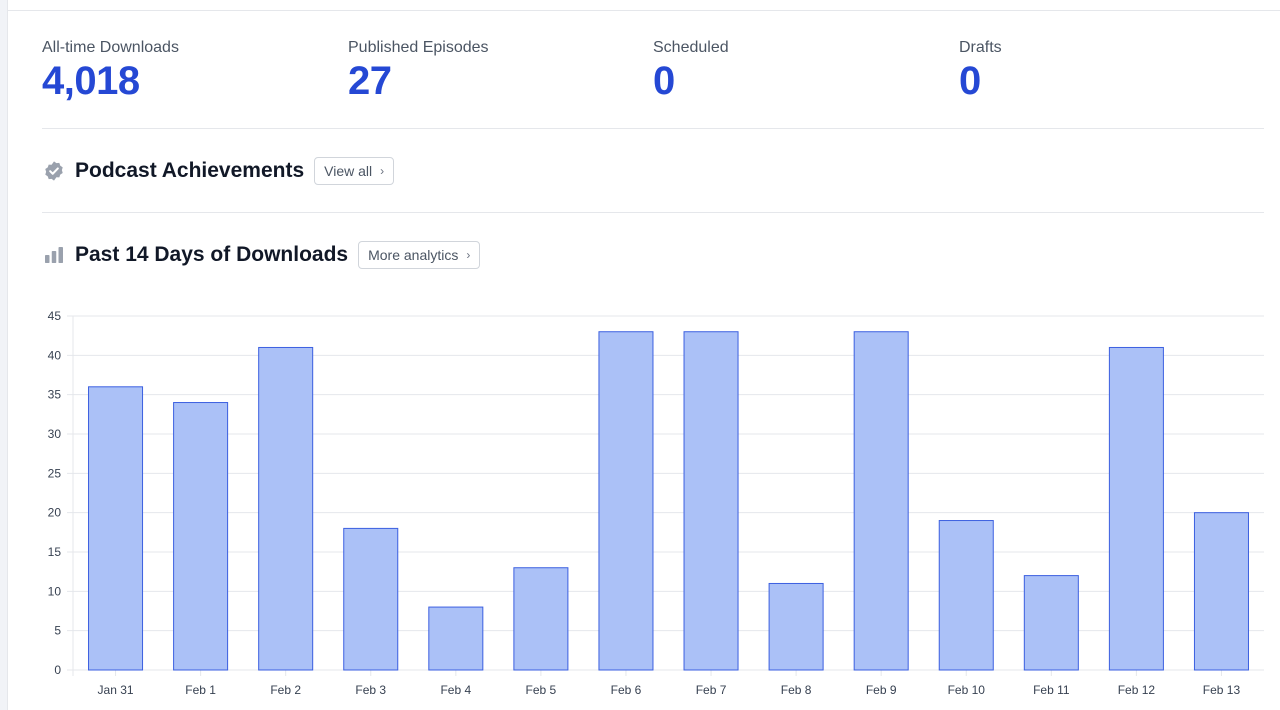 The image size is (1280, 710). Describe the element at coordinates (212, 254) in the screenshot. I see `downloads-title: Past 14 Days of Downloads` at that location.